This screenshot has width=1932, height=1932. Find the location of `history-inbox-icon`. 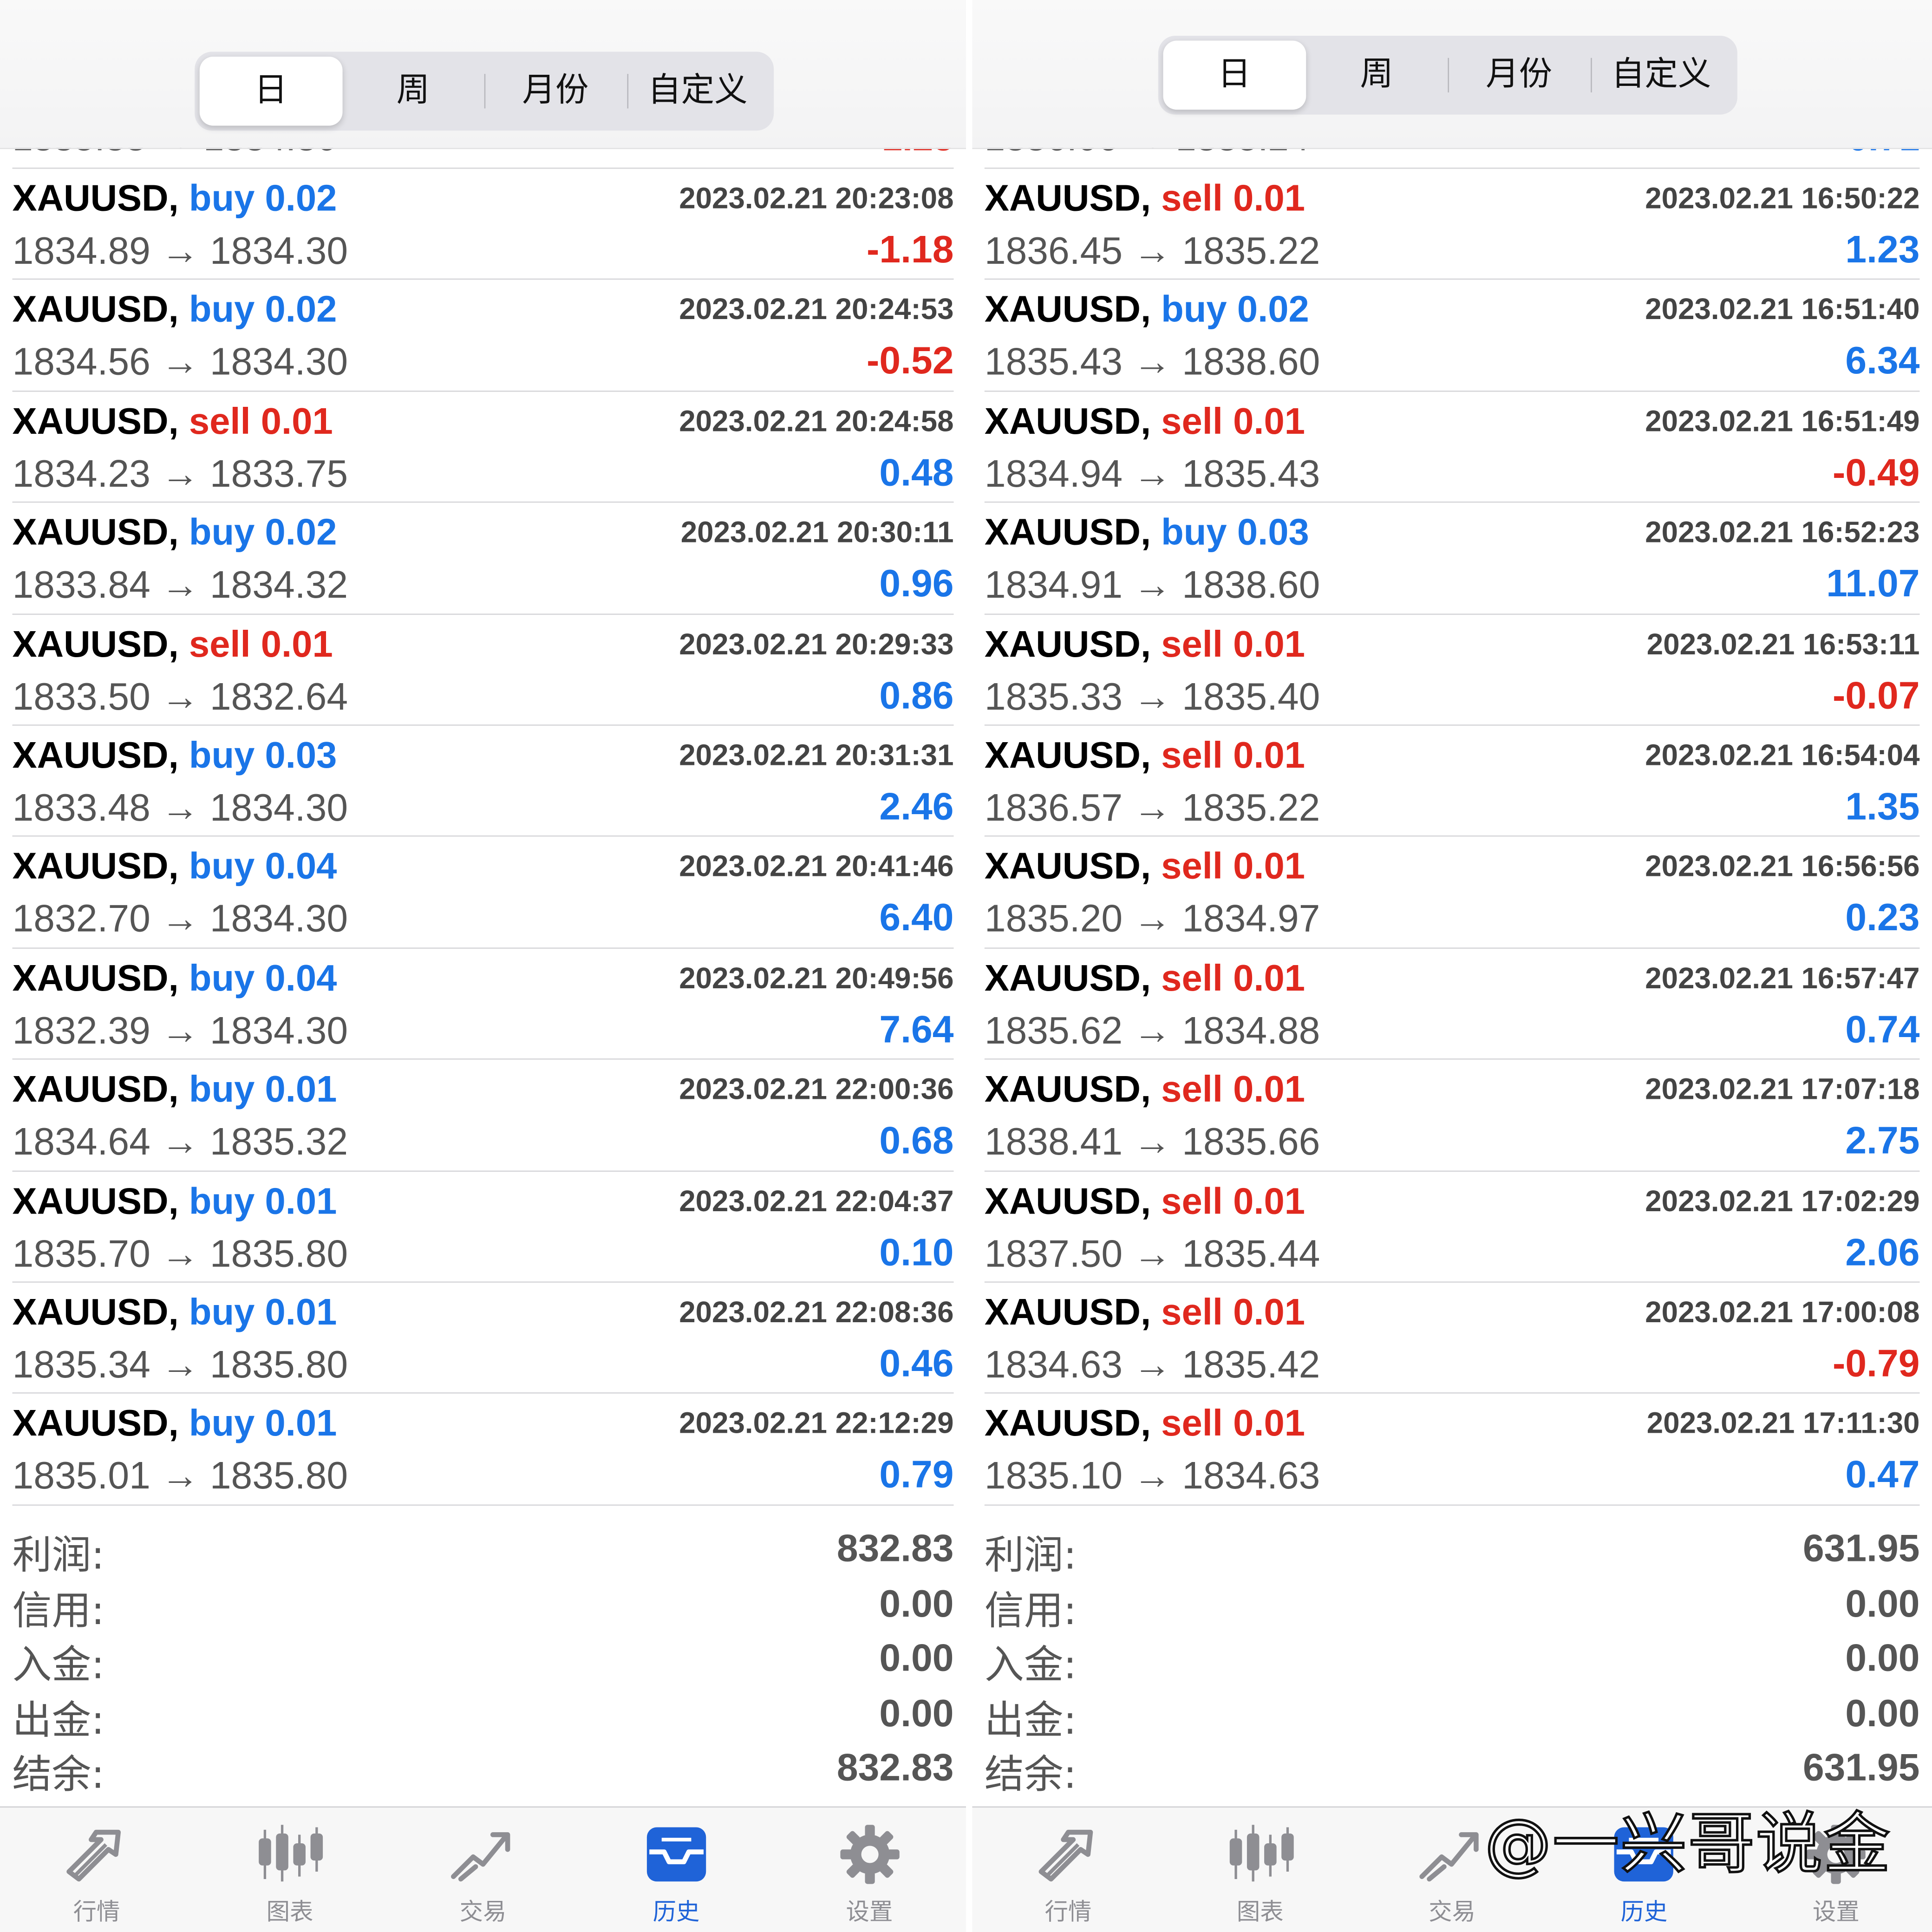

history-inbox-icon is located at coordinates (676, 1854).